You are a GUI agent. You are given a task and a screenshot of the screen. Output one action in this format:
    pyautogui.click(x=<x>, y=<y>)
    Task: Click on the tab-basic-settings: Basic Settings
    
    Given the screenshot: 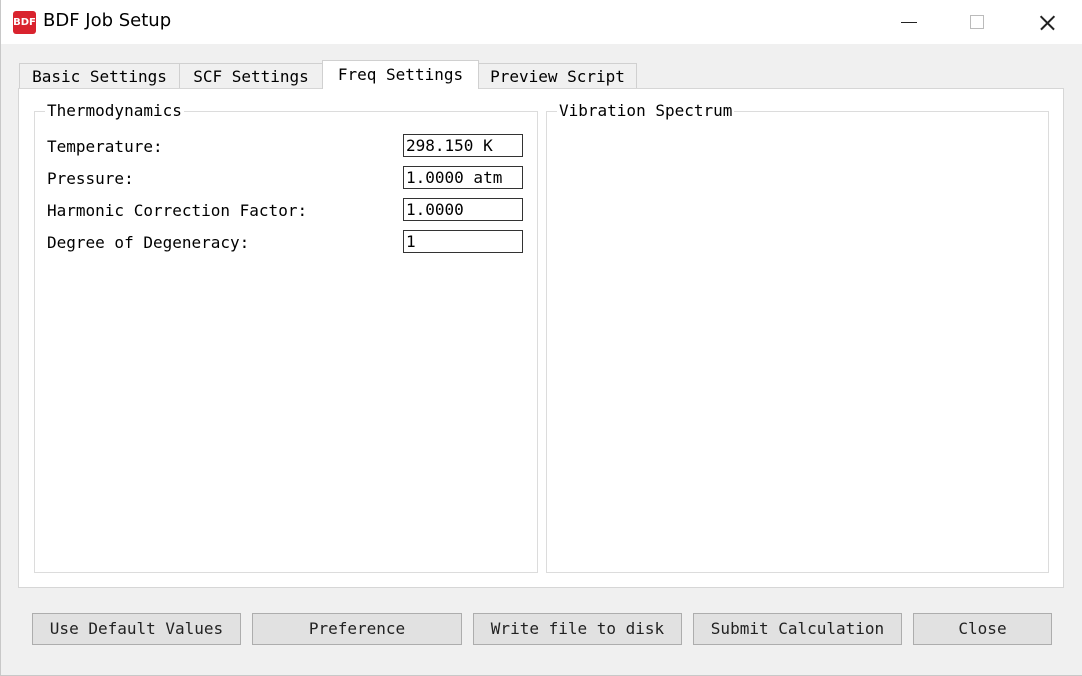 What is the action you would take?
    pyautogui.click(x=99, y=75)
    